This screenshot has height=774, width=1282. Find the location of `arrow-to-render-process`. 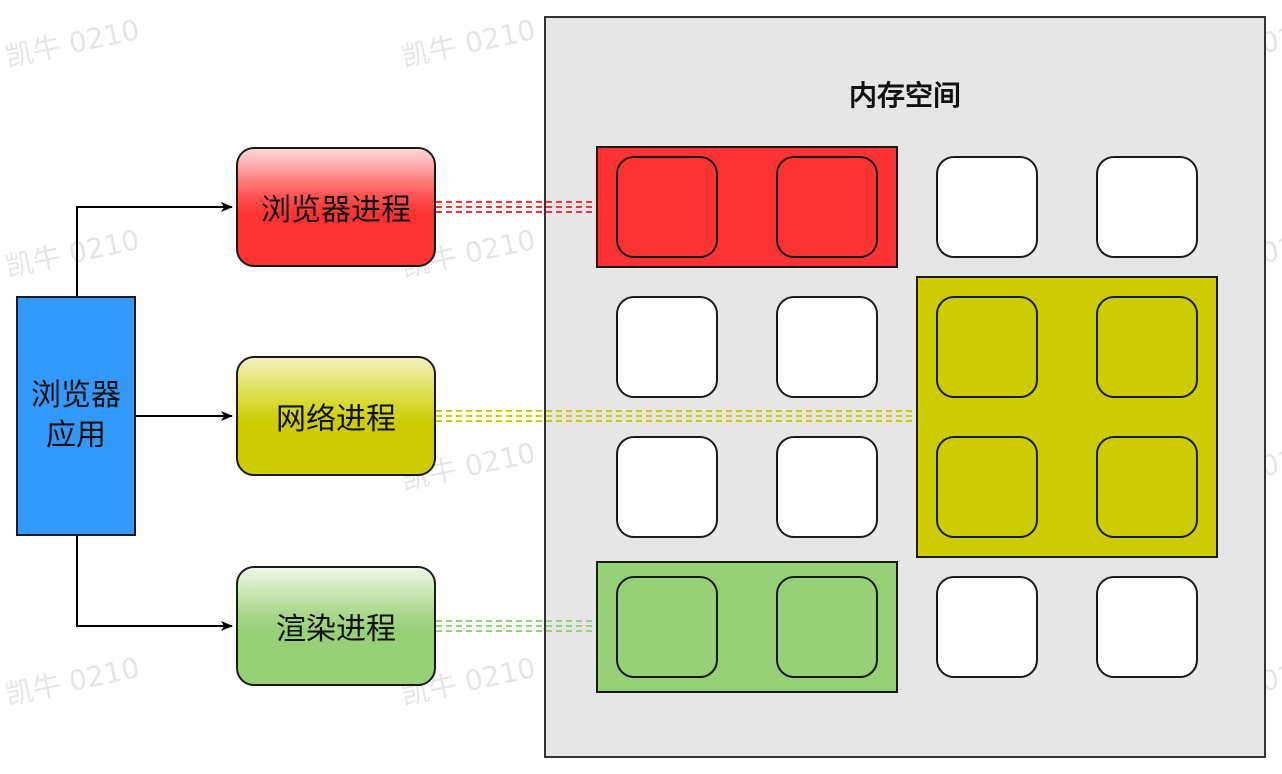

arrow-to-render-process is located at coordinates (154, 583).